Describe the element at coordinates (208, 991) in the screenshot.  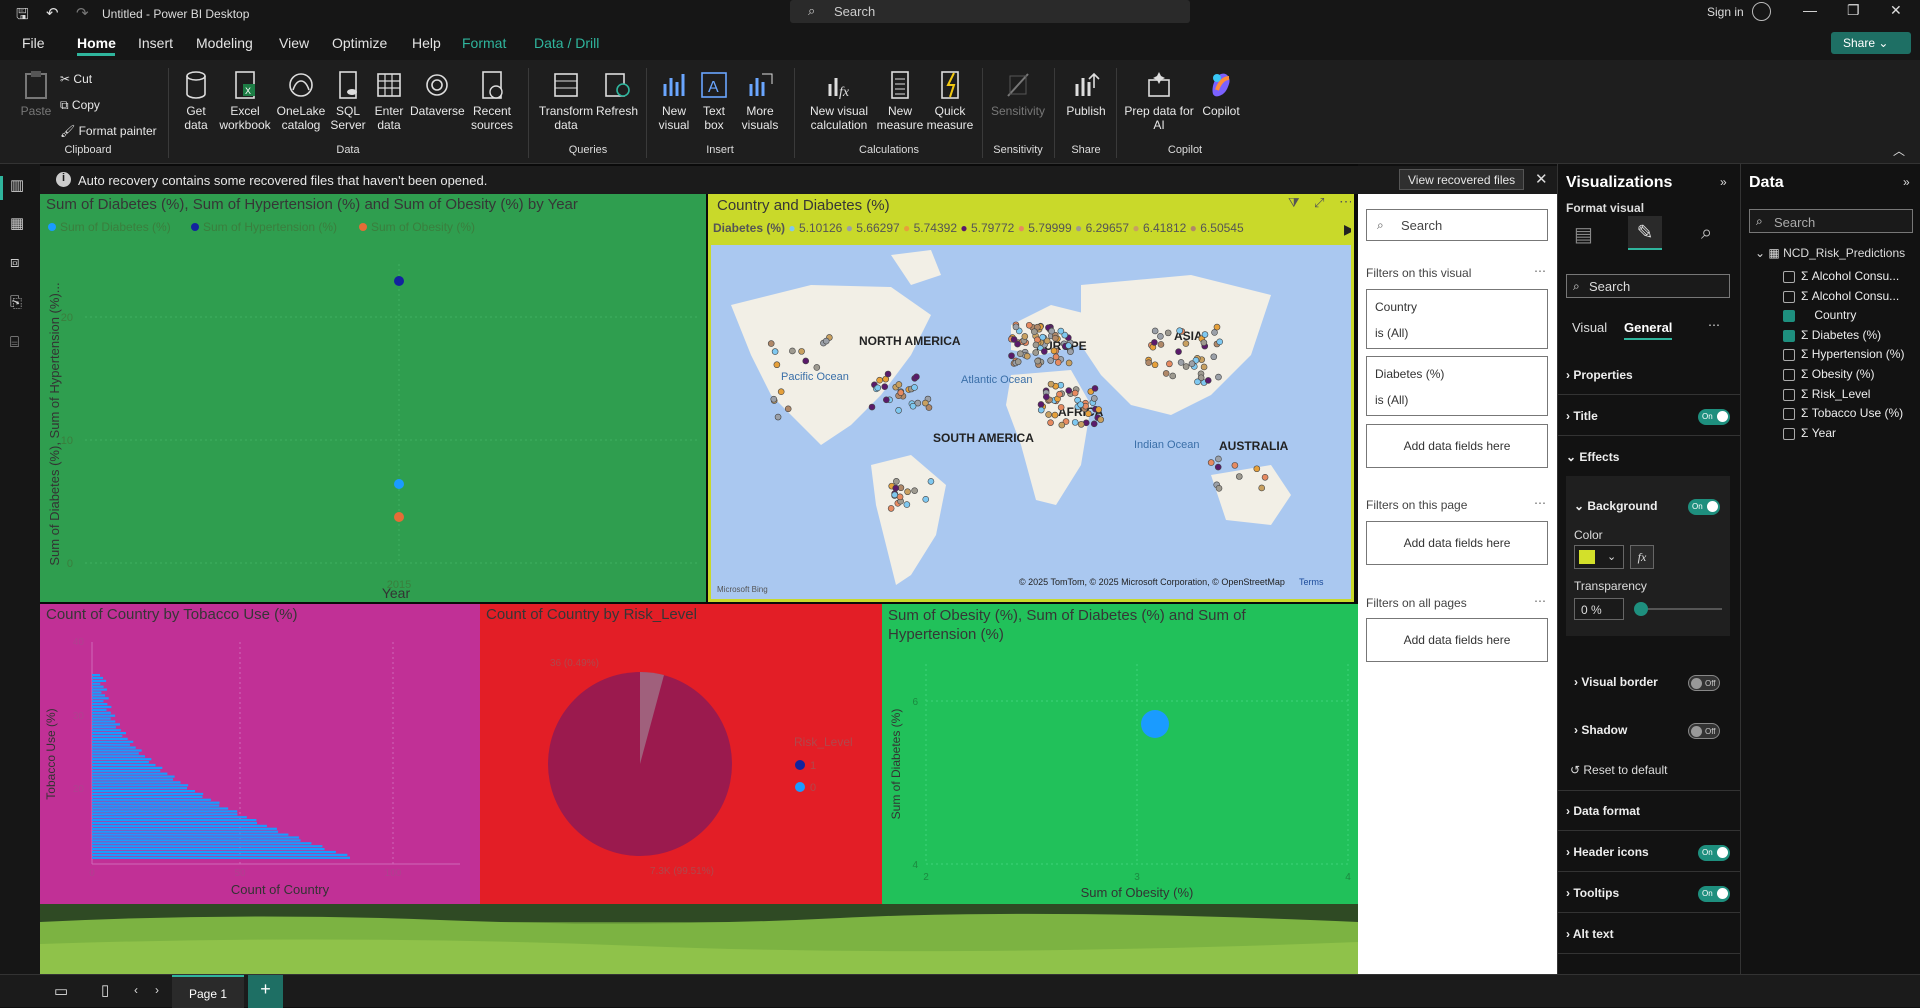
I see `page-tab: Page 1` at that location.